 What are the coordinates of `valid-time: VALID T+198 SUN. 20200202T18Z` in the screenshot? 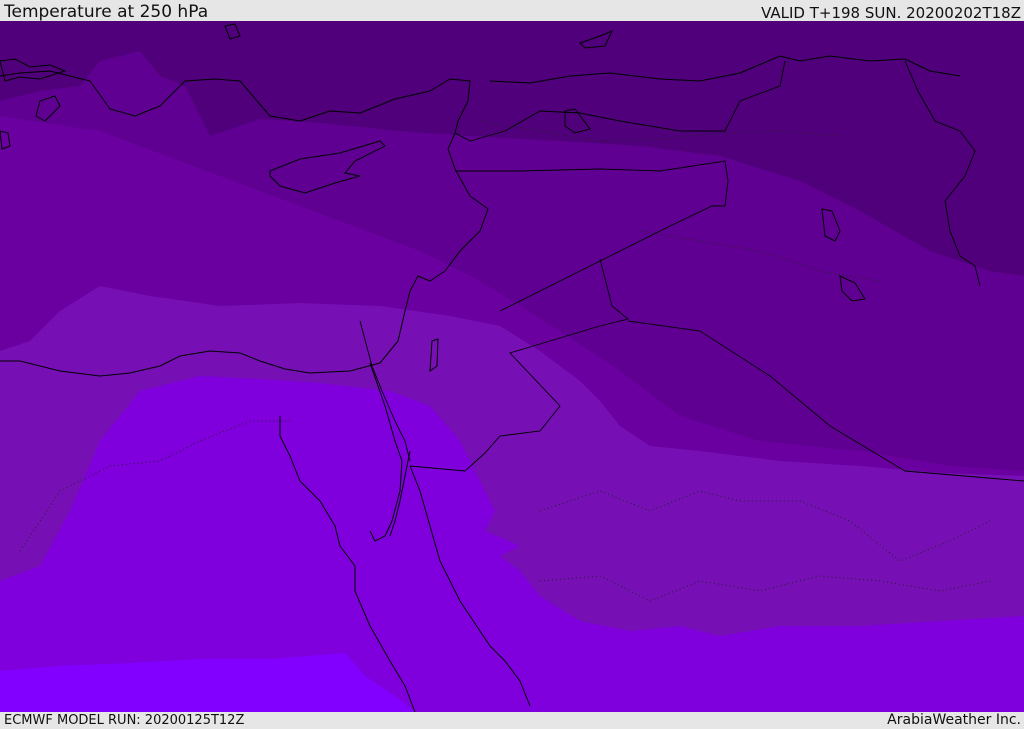 It's located at (891, 13).